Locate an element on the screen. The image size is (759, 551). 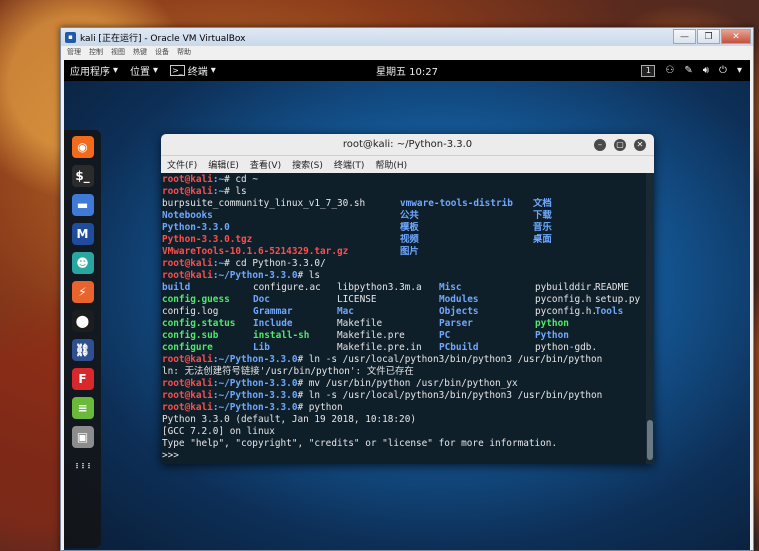
notes-icon: ≡ is located at coordinates (82, 408).